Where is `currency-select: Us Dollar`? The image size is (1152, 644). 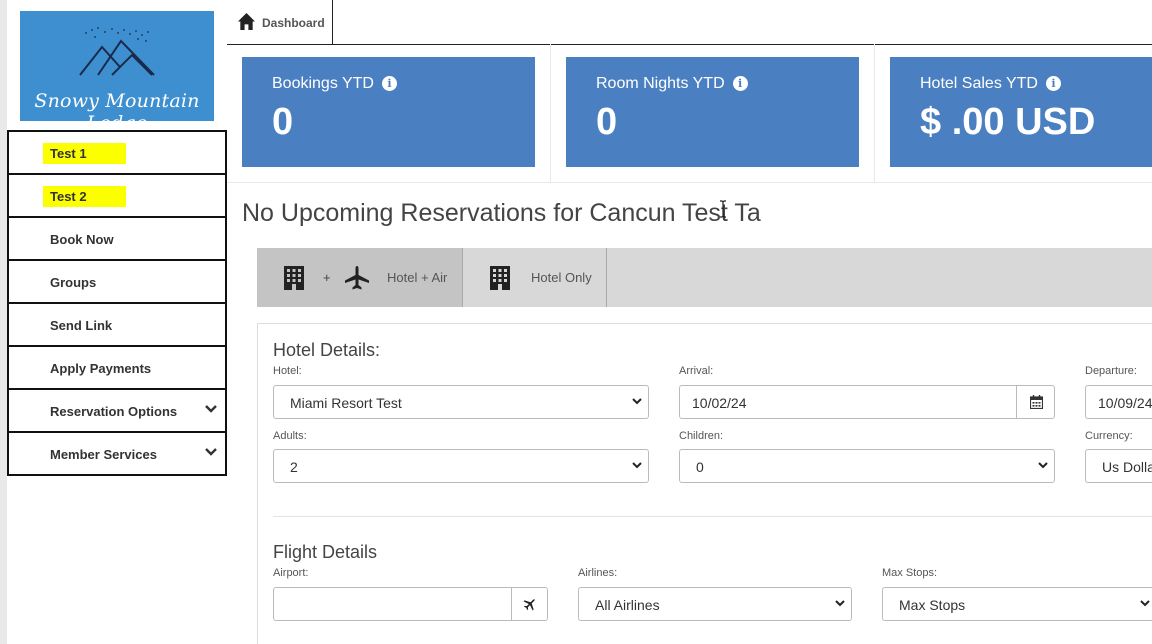
currency-select: Us Dollar is located at coordinates (1118, 466).